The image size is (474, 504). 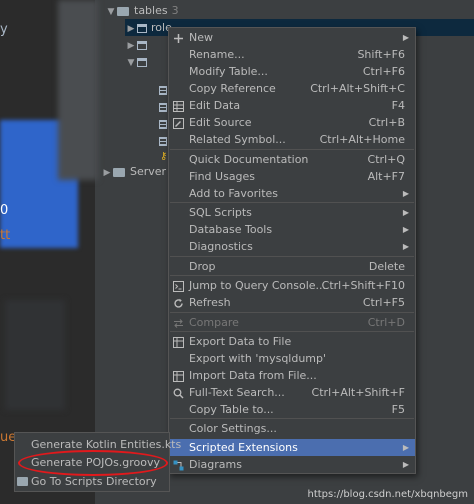 I want to click on search-icon, so click(x=178, y=393).